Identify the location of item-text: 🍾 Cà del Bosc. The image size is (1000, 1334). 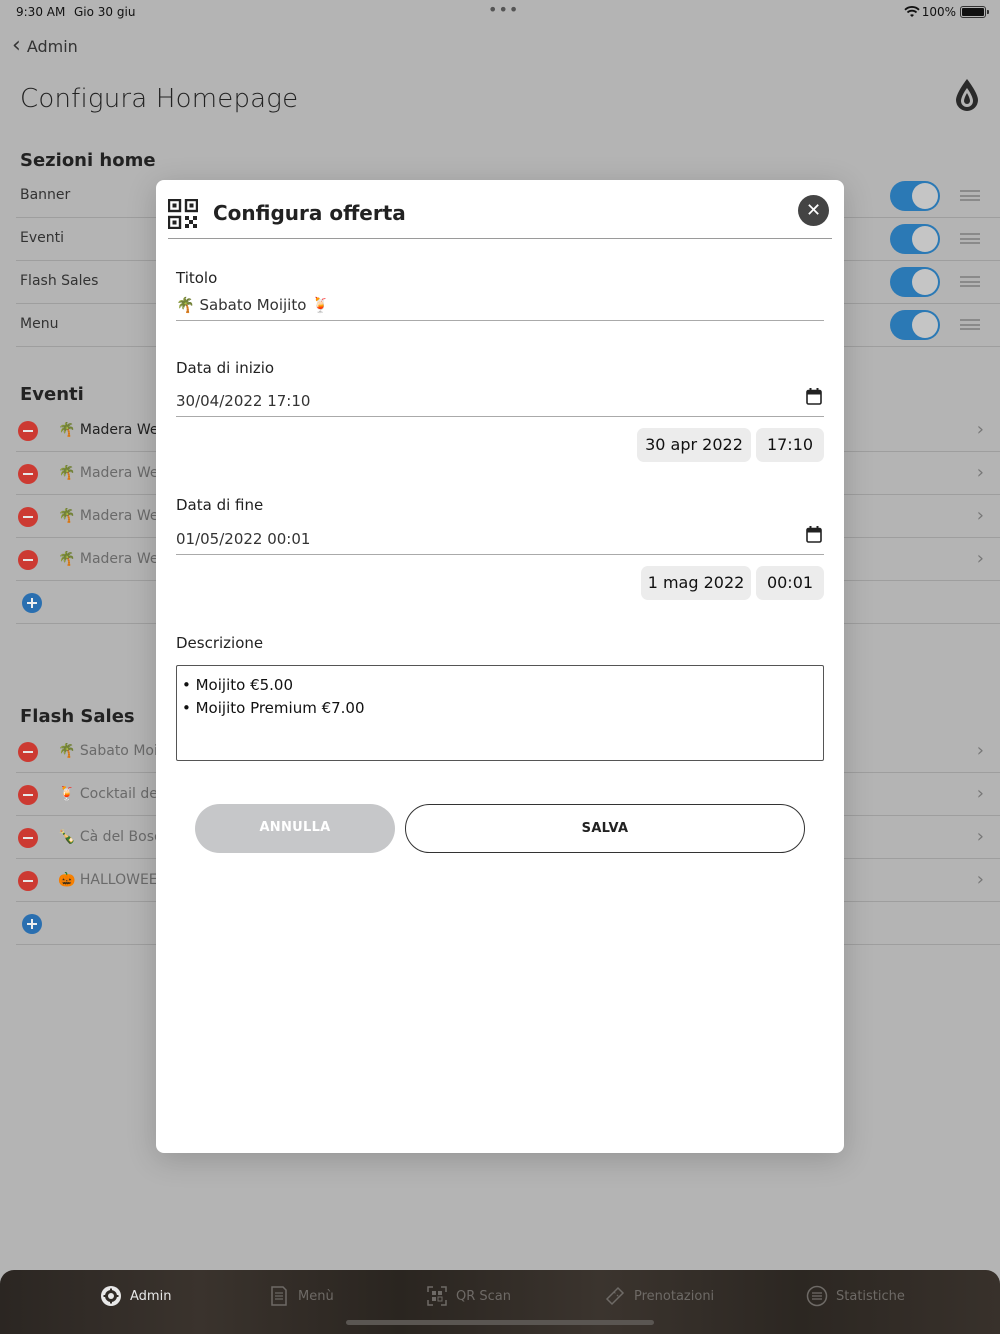
(108, 837).